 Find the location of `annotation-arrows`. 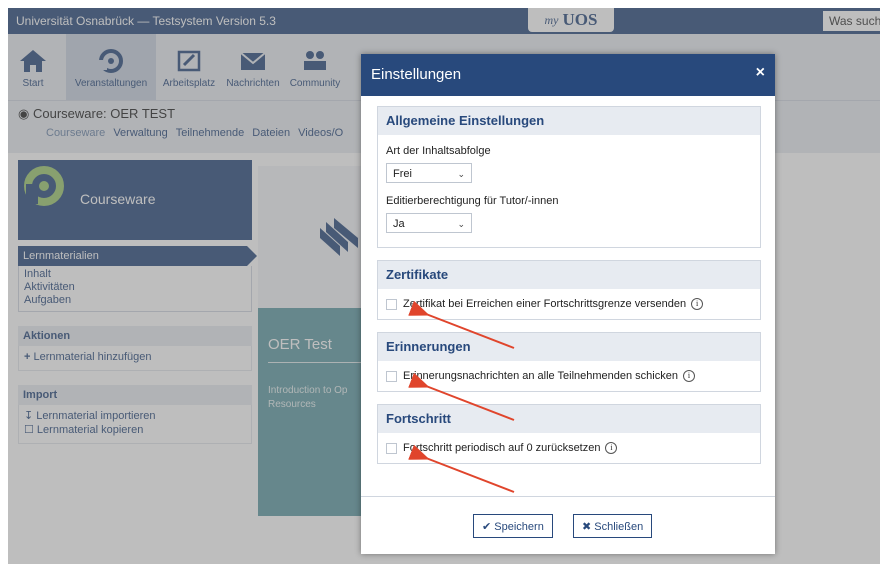

annotation-arrows is located at coordinates (461, 396).